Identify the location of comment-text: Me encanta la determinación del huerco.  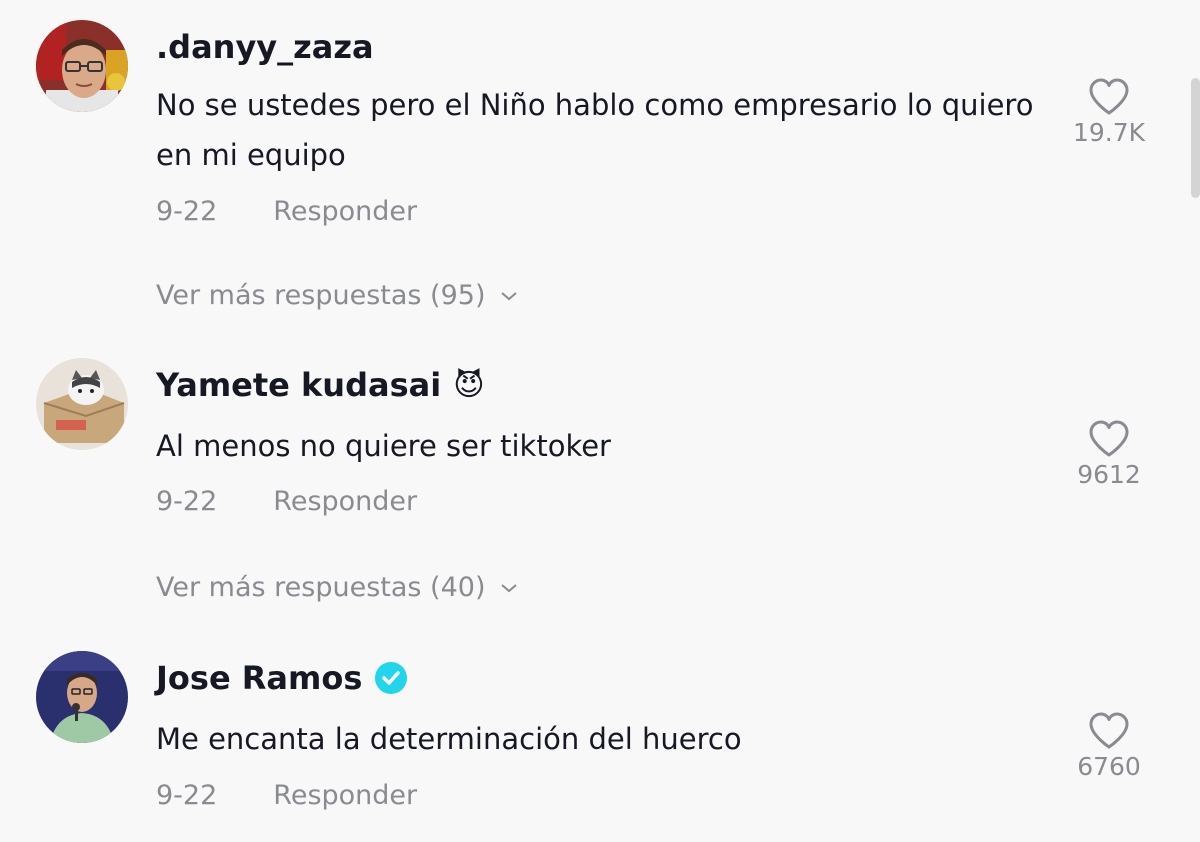
(449, 739).